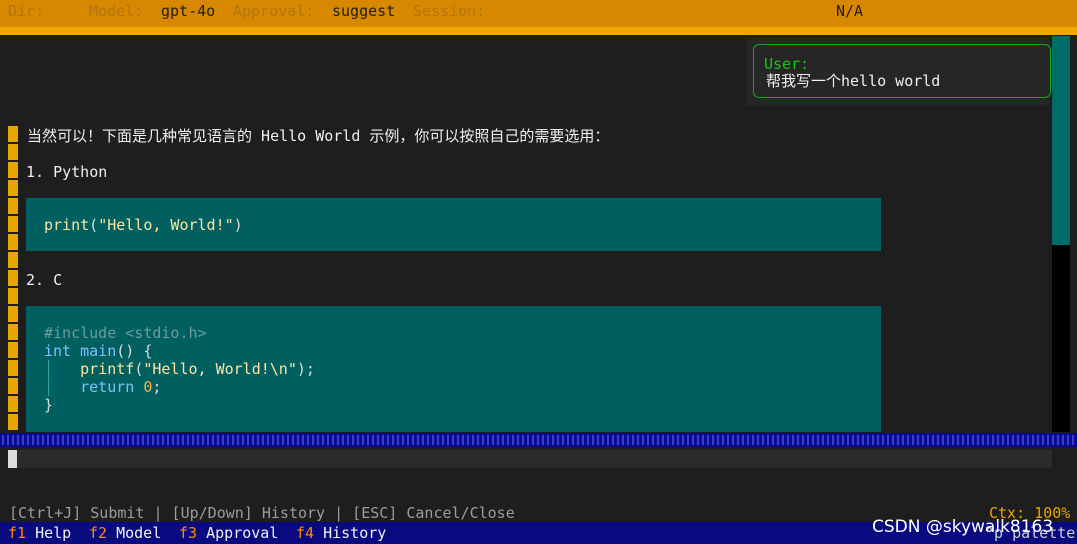 This screenshot has width=1077, height=544. Describe the element at coordinates (67, 225) in the screenshot. I see `code-fn: print` at that location.